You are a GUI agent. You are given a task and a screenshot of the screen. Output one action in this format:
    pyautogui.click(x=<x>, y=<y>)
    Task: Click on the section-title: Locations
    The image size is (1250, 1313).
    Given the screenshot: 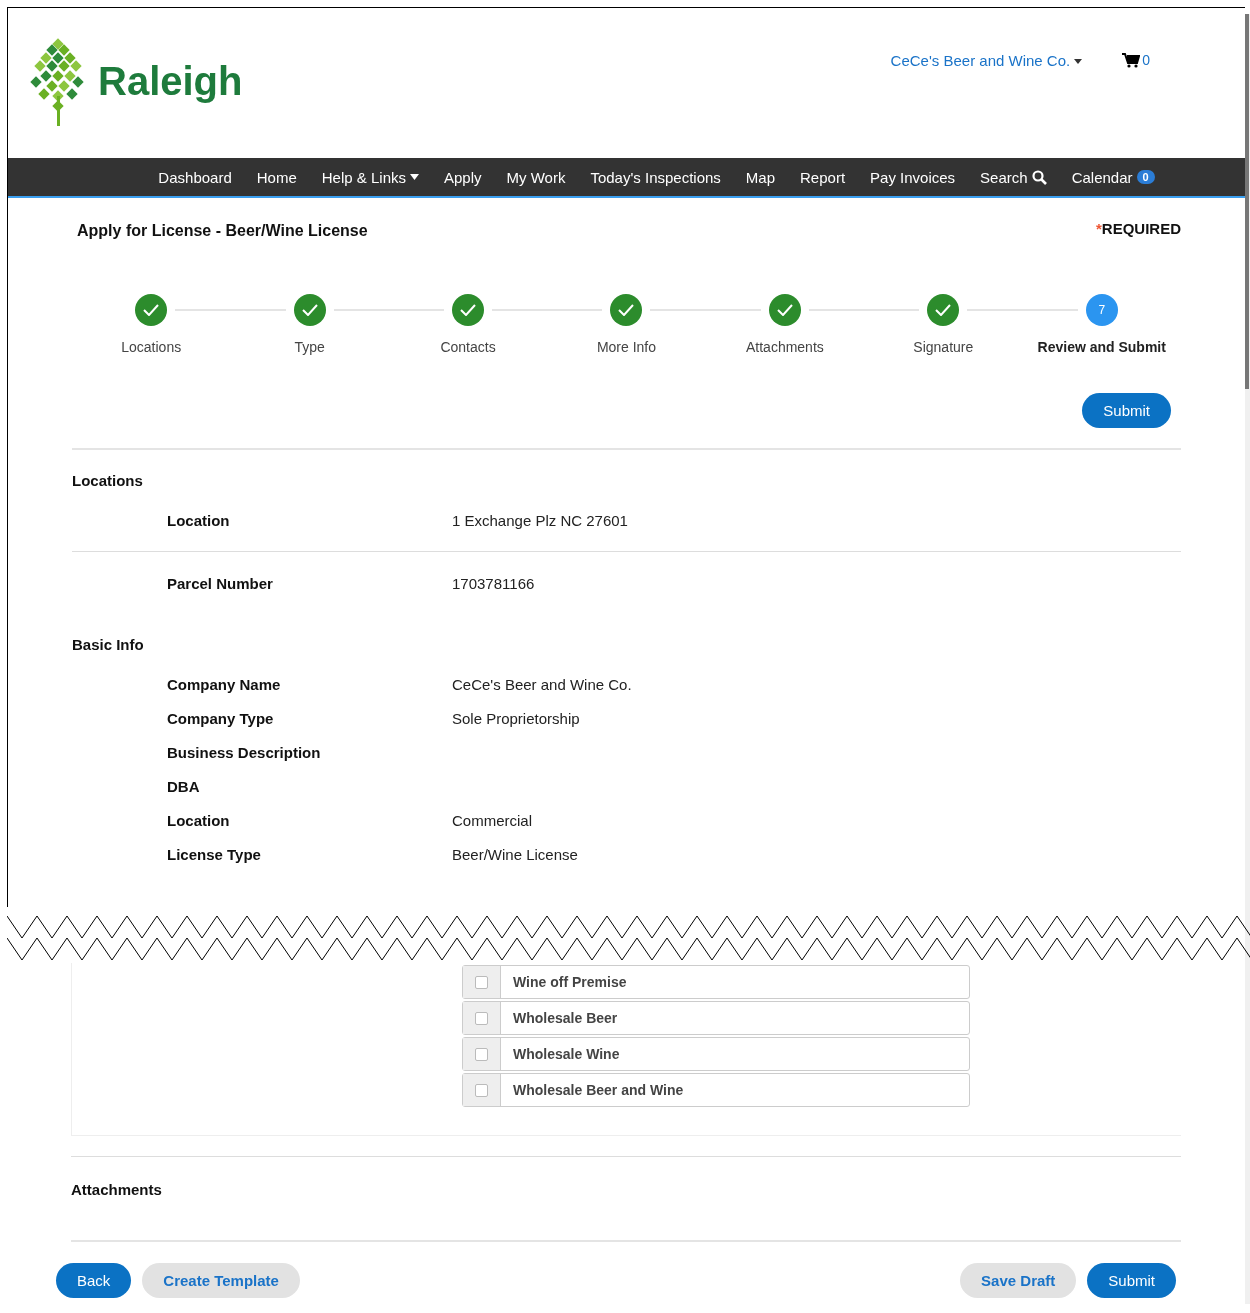 What is the action you would take?
    pyautogui.click(x=108, y=480)
    